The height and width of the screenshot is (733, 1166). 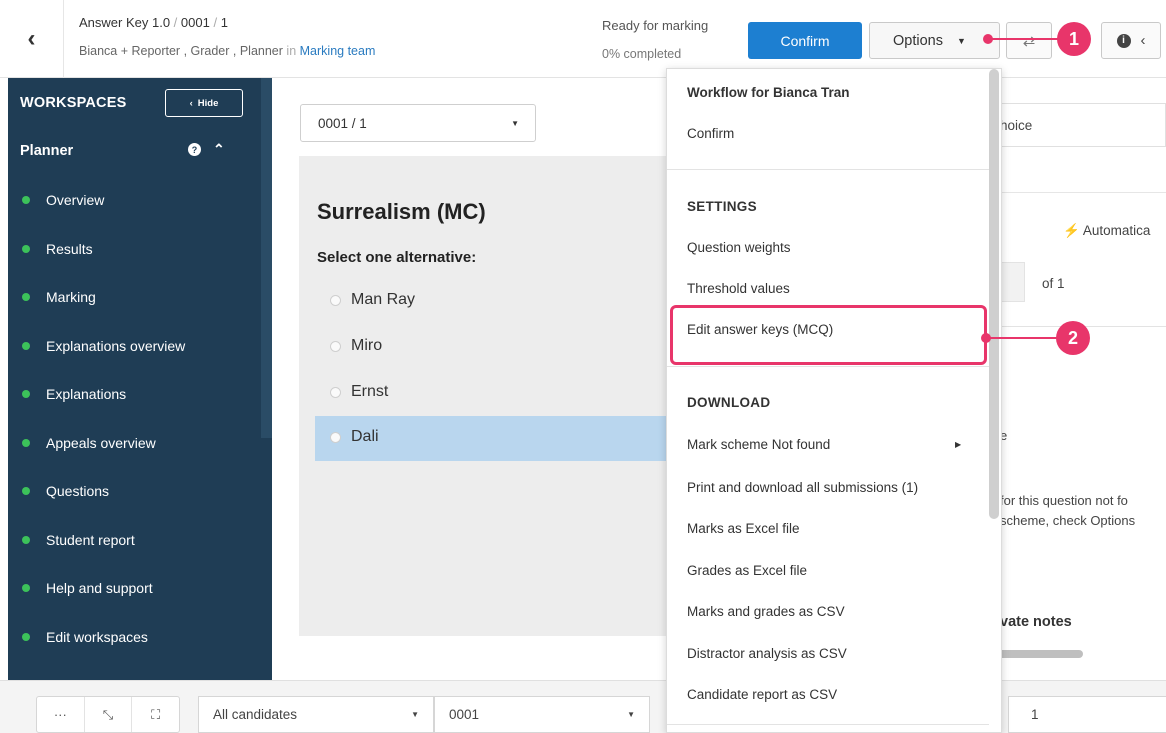 What do you see at coordinates (1106, 231) in the screenshot?
I see `auto-marking-label: ⚡ Automatica` at bounding box center [1106, 231].